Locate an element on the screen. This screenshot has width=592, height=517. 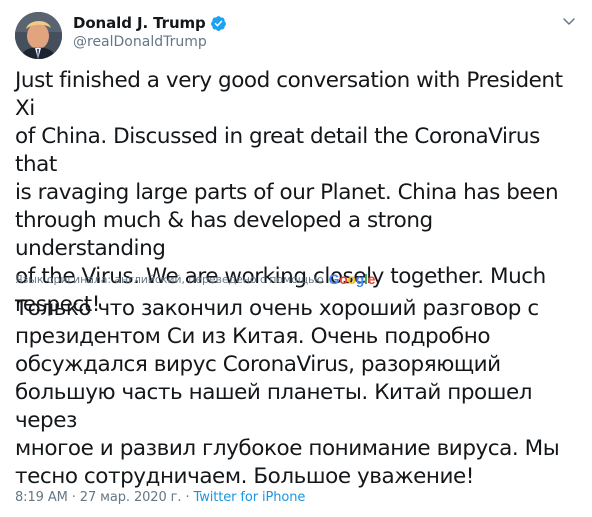
display-name: Donald J. Trump is located at coordinates (139, 23).